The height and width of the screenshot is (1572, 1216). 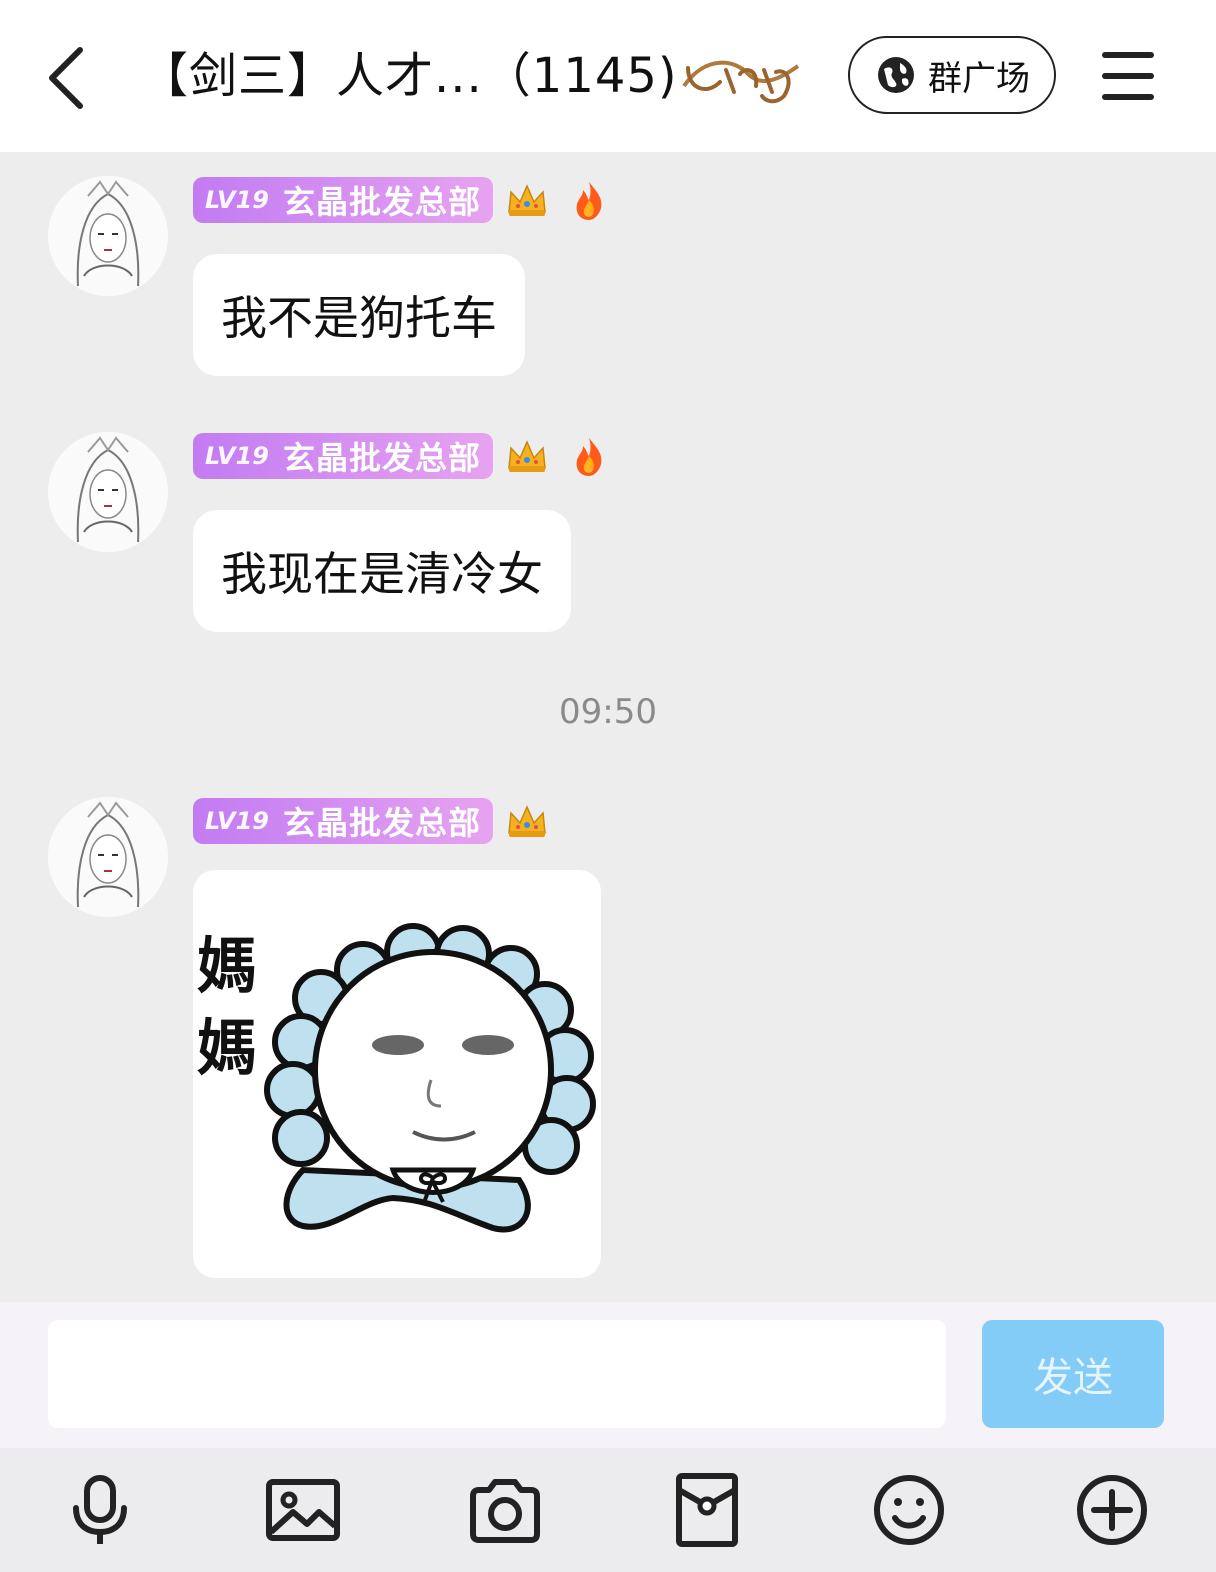 I want to click on back-button, so click(x=70, y=76).